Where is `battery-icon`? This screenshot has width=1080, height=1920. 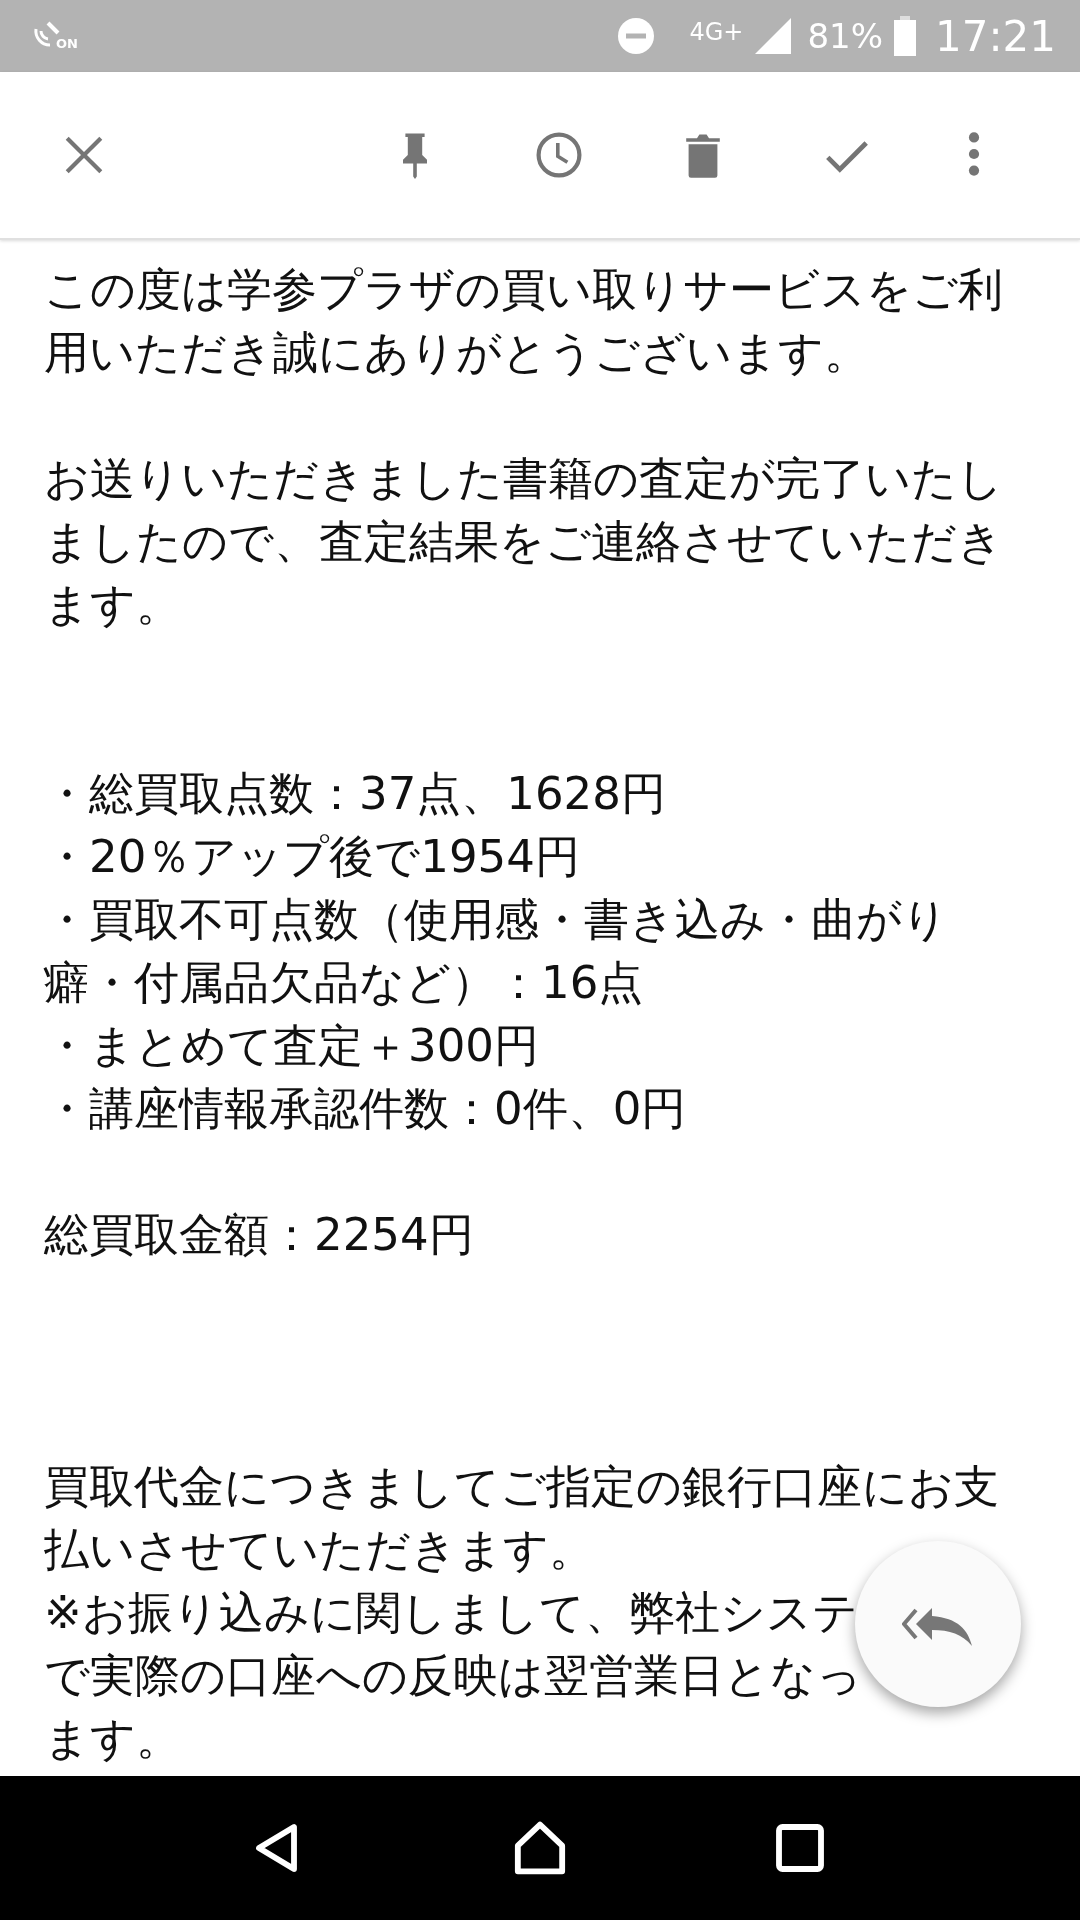
battery-icon is located at coordinates (904, 36).